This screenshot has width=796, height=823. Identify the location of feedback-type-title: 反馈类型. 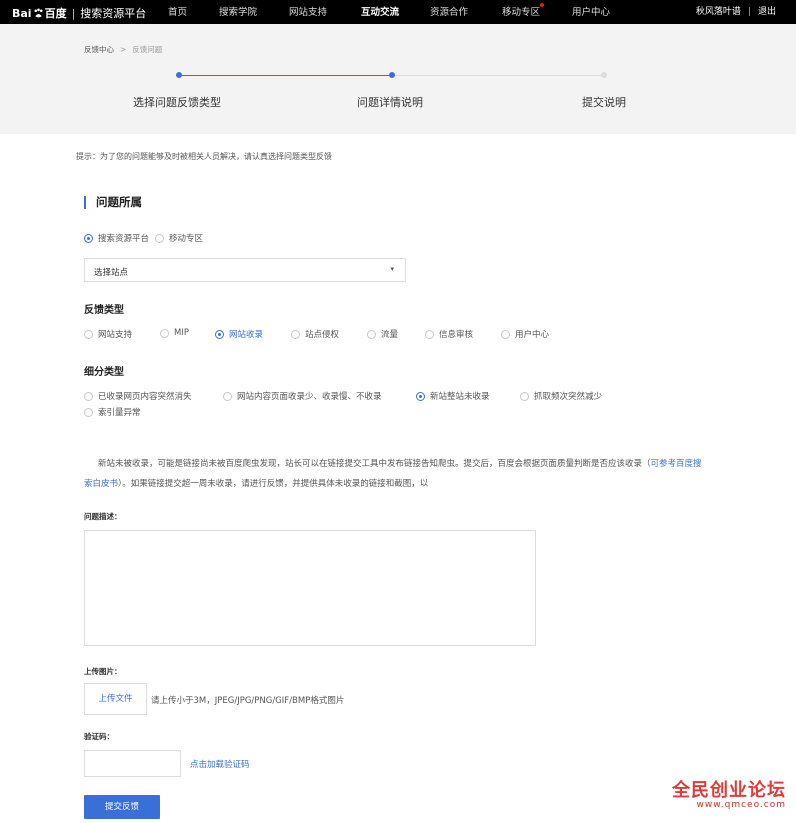
(104, 310).